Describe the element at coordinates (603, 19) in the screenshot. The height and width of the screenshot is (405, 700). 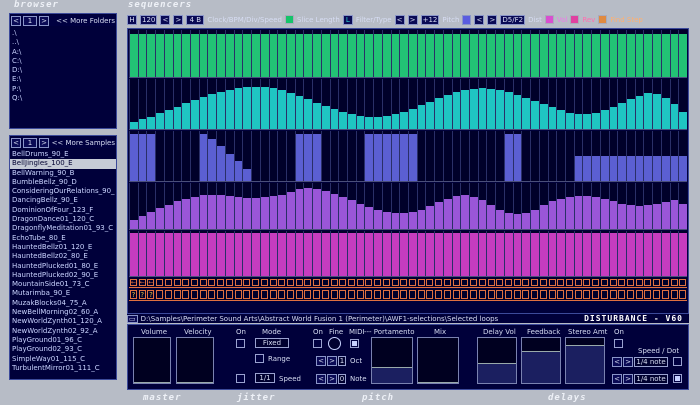
I see `find-step-swatch` at that location.